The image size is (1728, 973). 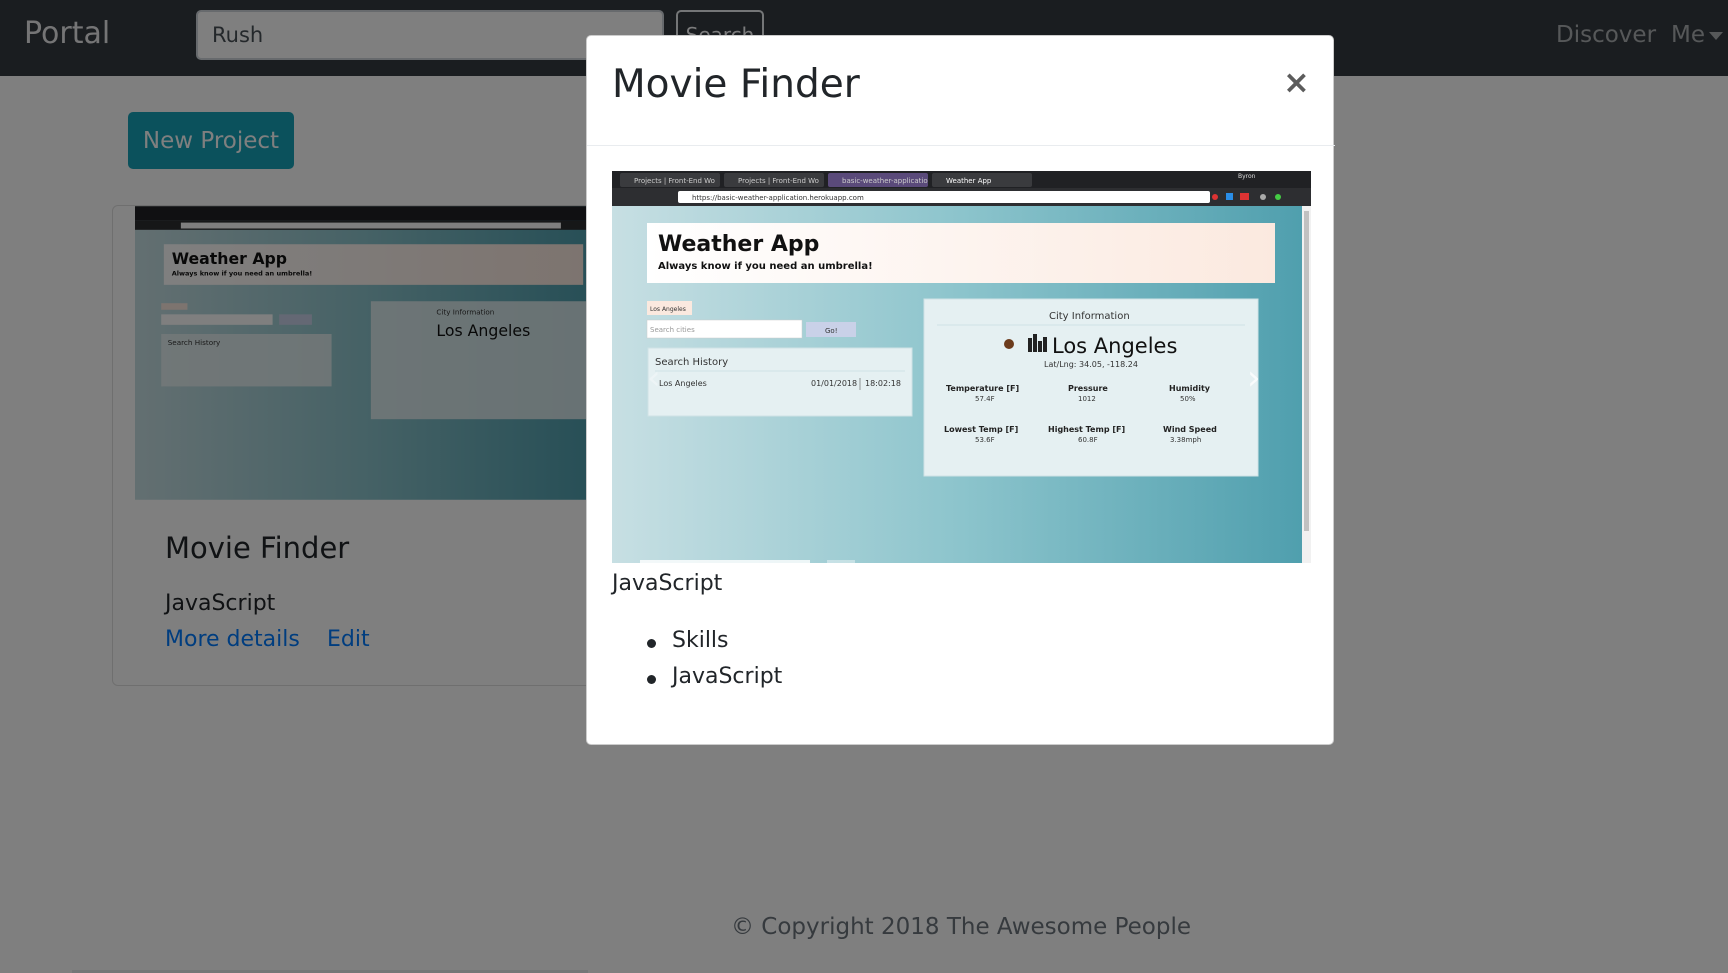 I want to click on weather-history-city: Los Angeles, so click(x=683, y=383).